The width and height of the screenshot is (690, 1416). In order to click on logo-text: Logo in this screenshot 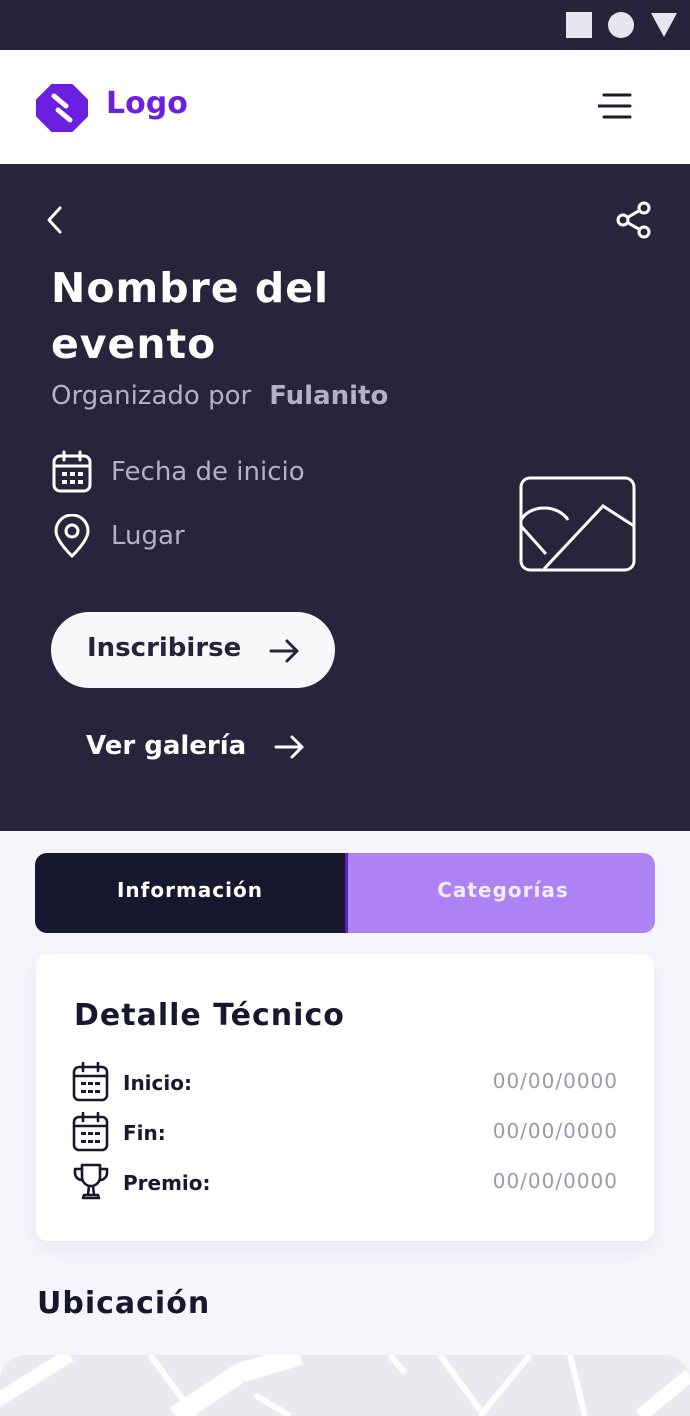, I will do `click(147, 104)`.